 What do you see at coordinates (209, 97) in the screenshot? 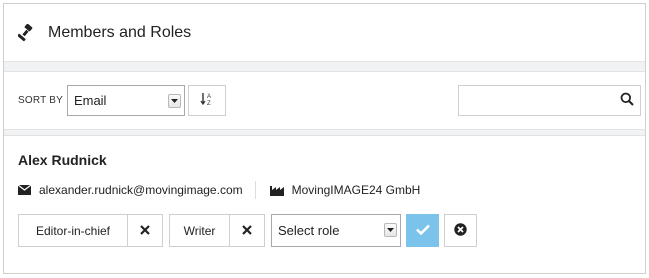
I see `svg-text: A` at bounding box center [209, 97].